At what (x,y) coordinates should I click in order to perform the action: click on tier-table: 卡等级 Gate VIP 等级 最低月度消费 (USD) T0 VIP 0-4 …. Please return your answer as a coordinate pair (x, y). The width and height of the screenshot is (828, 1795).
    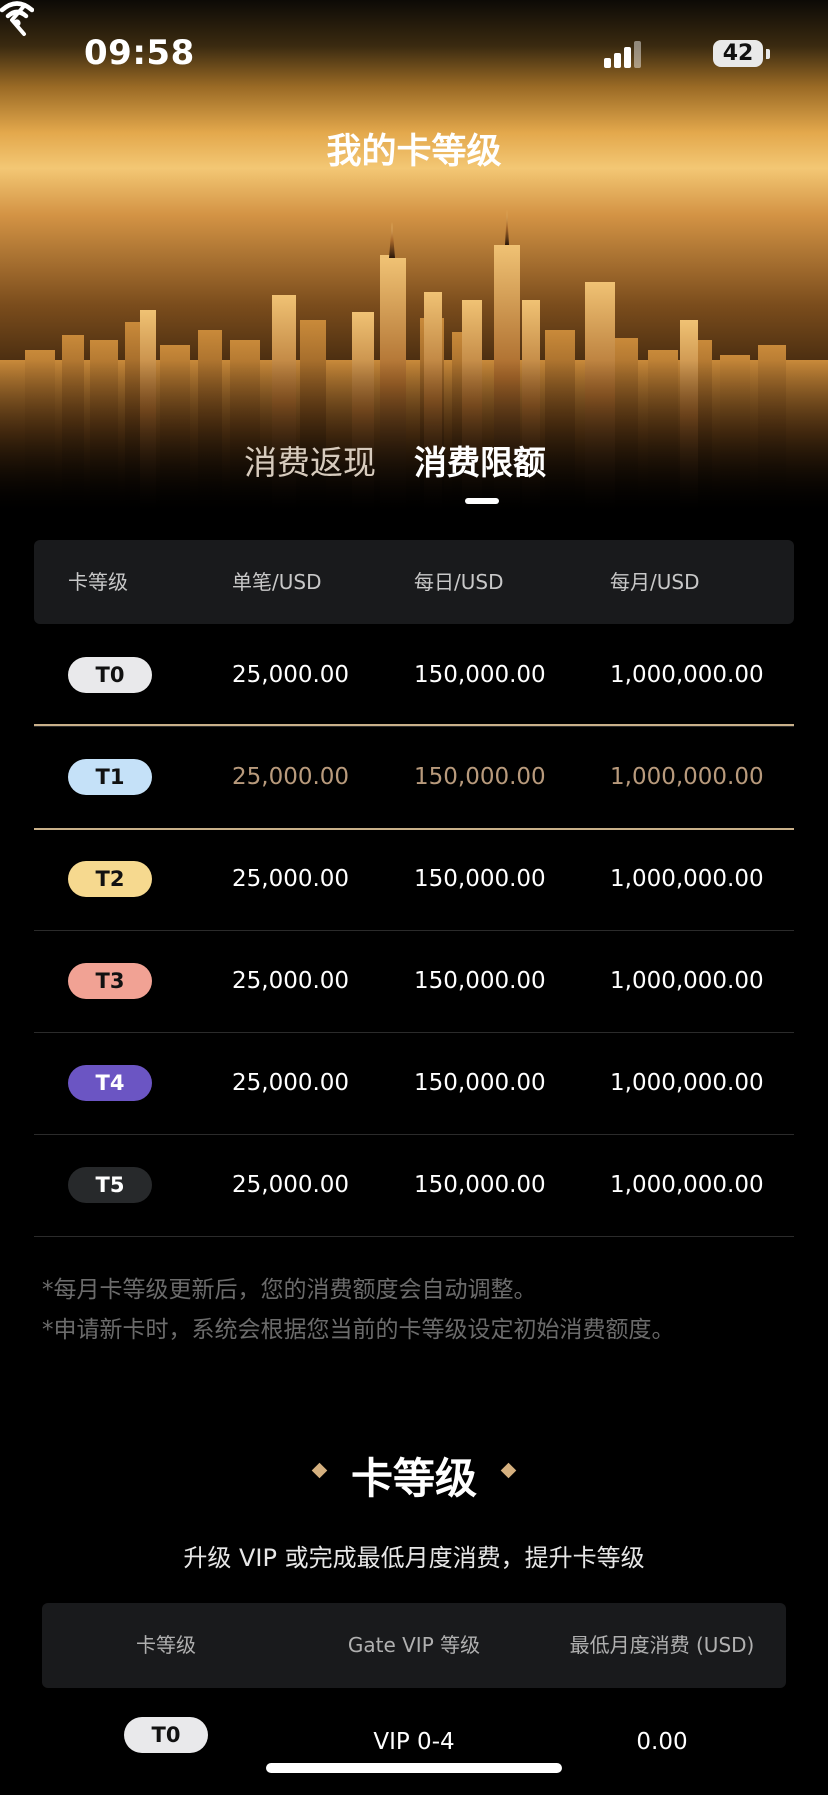
    Looking at the image, I should click on (414, 1679).